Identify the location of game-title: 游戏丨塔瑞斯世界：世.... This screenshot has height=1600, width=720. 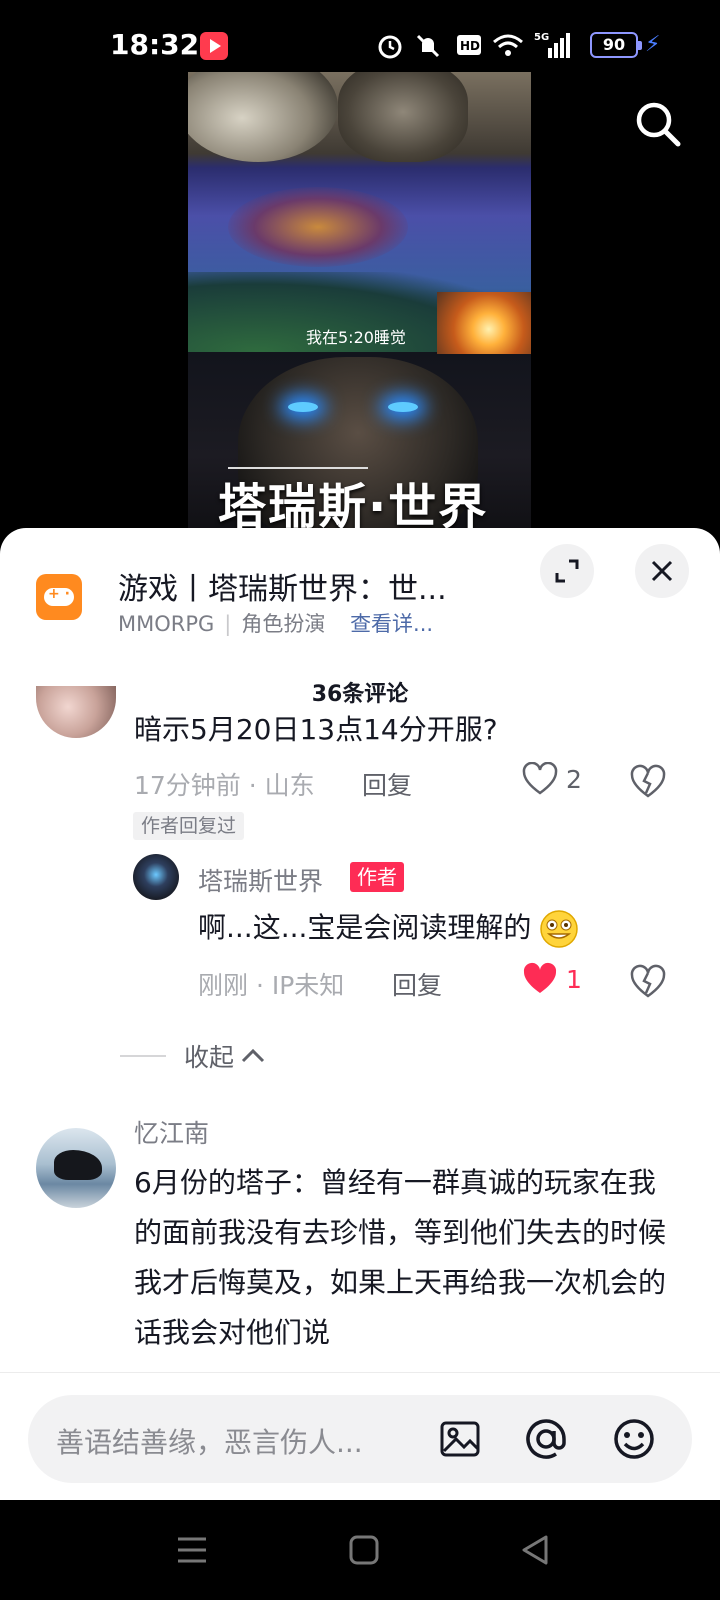
(282, 586).